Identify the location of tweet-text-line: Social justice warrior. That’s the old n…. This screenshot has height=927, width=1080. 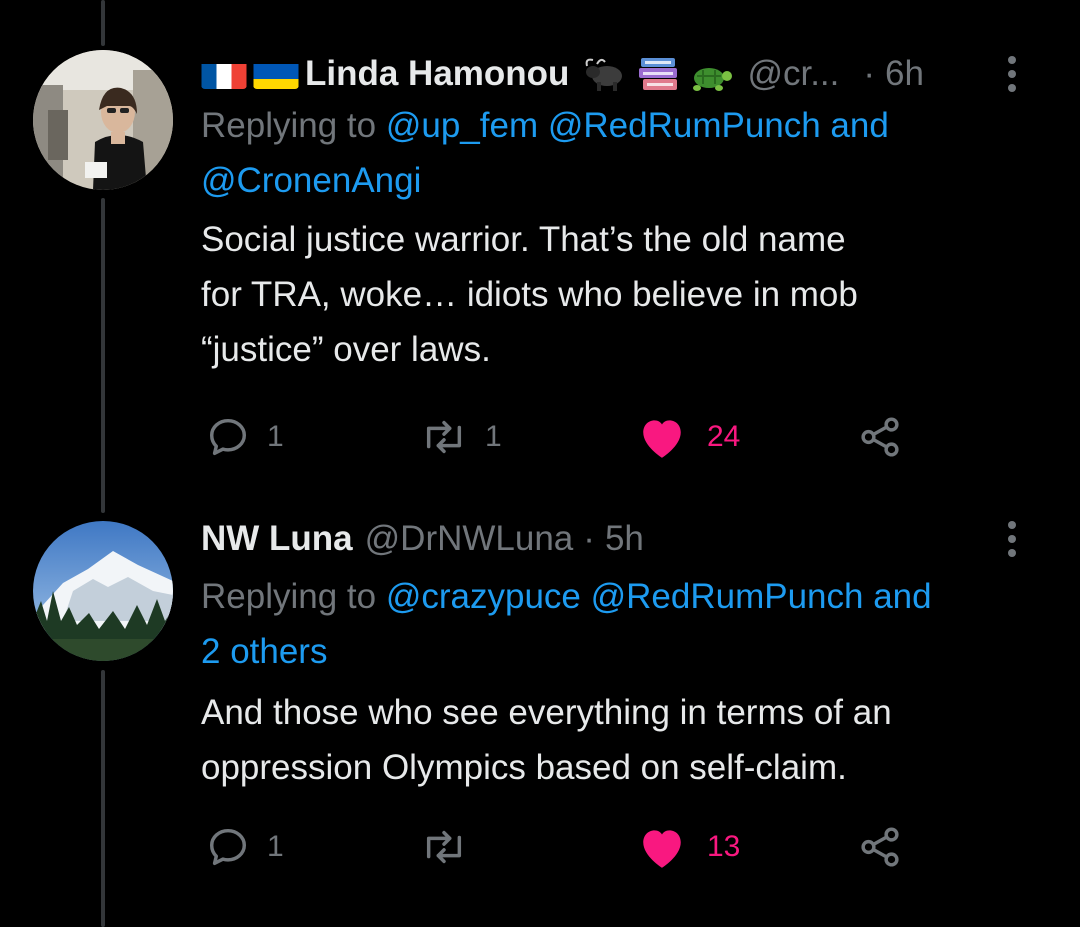
(523, 239).